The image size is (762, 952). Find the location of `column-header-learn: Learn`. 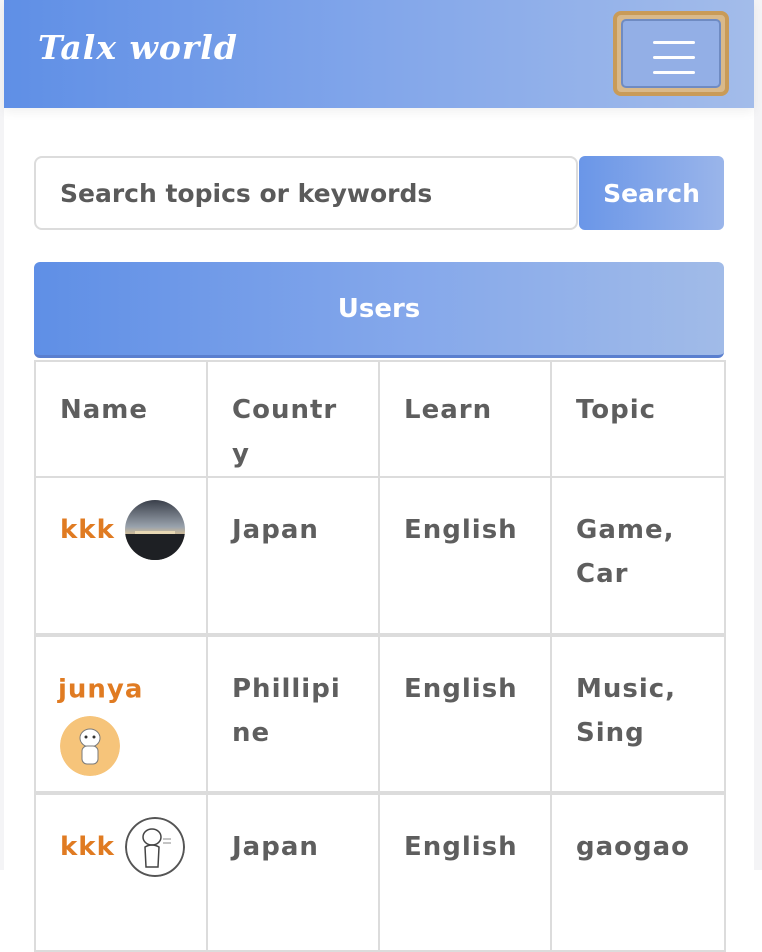

column-header-learn: Learn is located at coordinates (465, 419).